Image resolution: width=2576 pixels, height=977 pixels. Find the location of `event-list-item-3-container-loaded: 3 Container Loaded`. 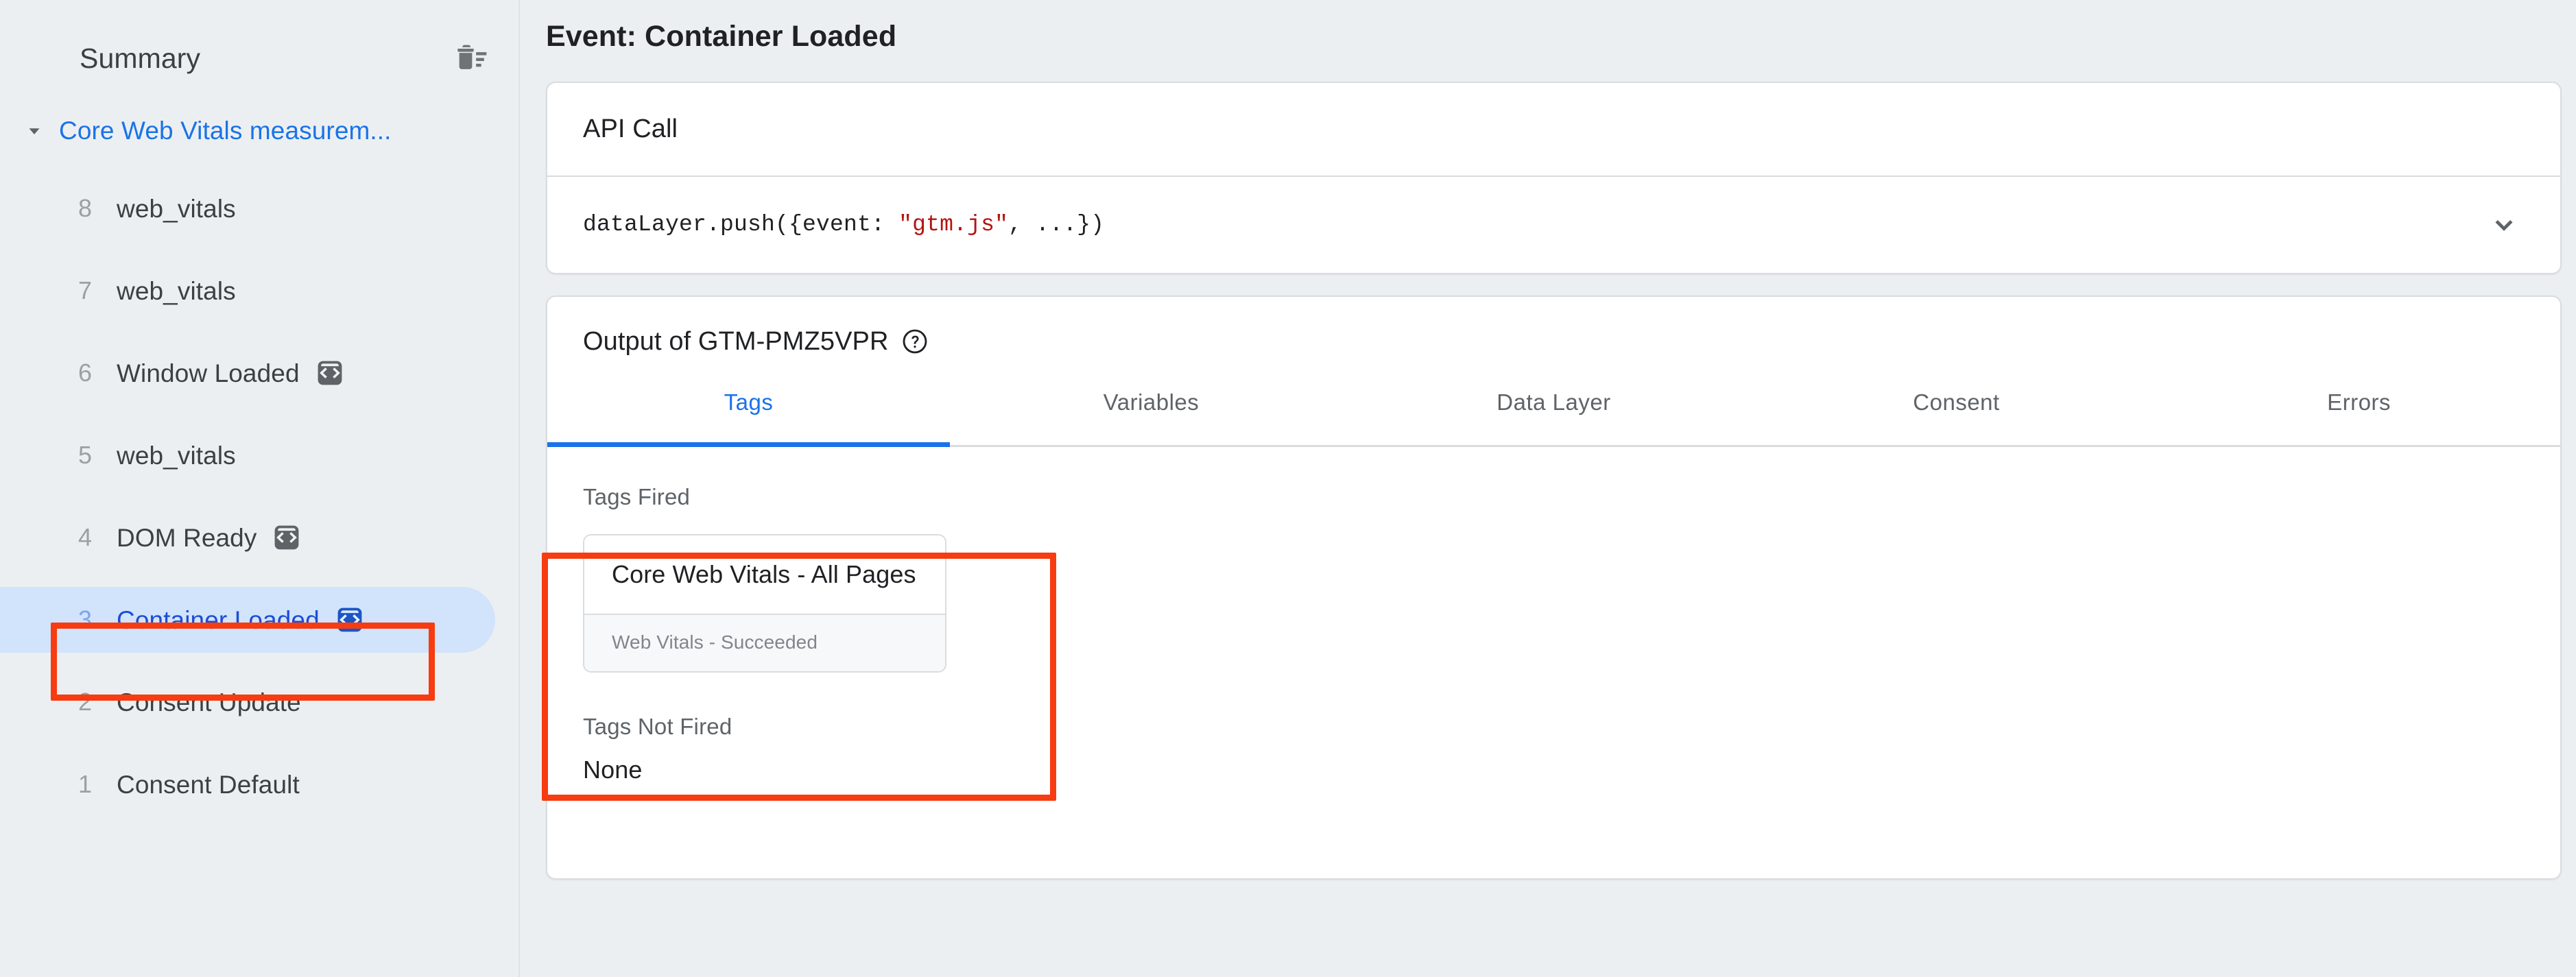

event-list-item-3-container-loaded: 3 Container Loaded is located at coordinates (259, 620).